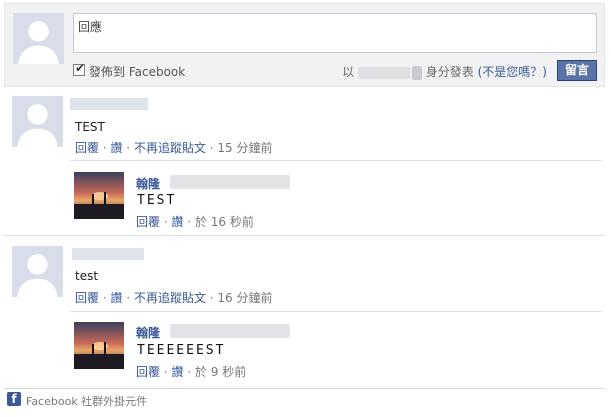  What do you see at coordinates (304, 399) in the screenshot?
I see `plugin-footer: f Facebook 社群外掛元件` at bounding box center [304, 399].